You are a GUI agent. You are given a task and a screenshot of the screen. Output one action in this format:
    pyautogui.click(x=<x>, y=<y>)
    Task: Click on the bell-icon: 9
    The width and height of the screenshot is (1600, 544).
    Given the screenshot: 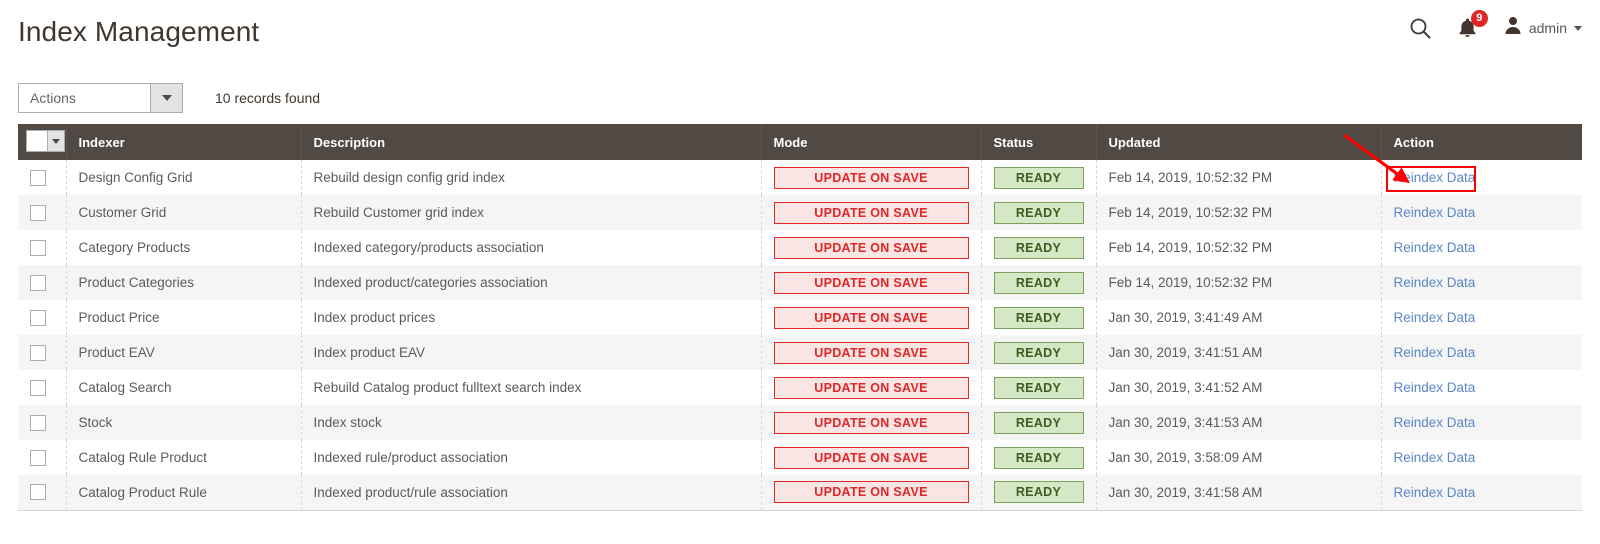 What is the action you would take?
    pyautogui.click(x=1472, y=24)
    